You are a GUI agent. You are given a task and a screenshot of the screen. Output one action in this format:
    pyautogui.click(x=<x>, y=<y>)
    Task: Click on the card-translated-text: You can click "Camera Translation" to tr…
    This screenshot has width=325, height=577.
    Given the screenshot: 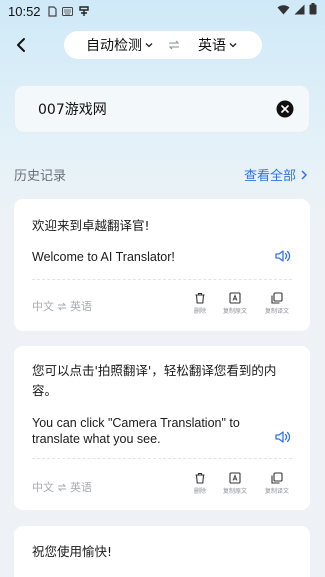 What is the action you would take?
    pyautogui.click(x=136, y=431)
    